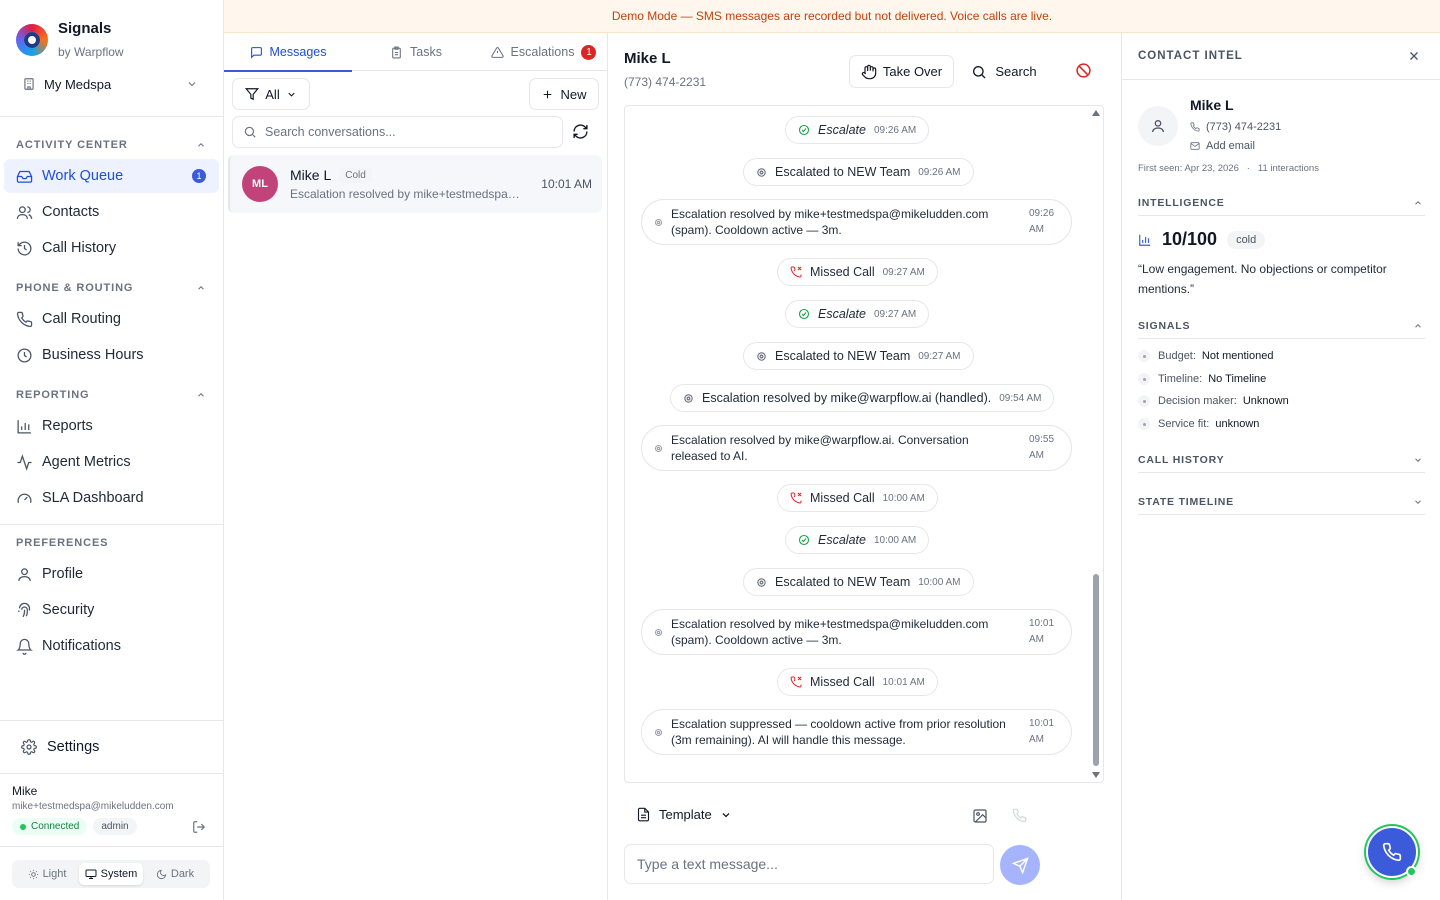 This screenshot has height=900, width=1440. Describe the element at coordinates (1392, 852) in the screenshot. I see `softphone-button` at that location.